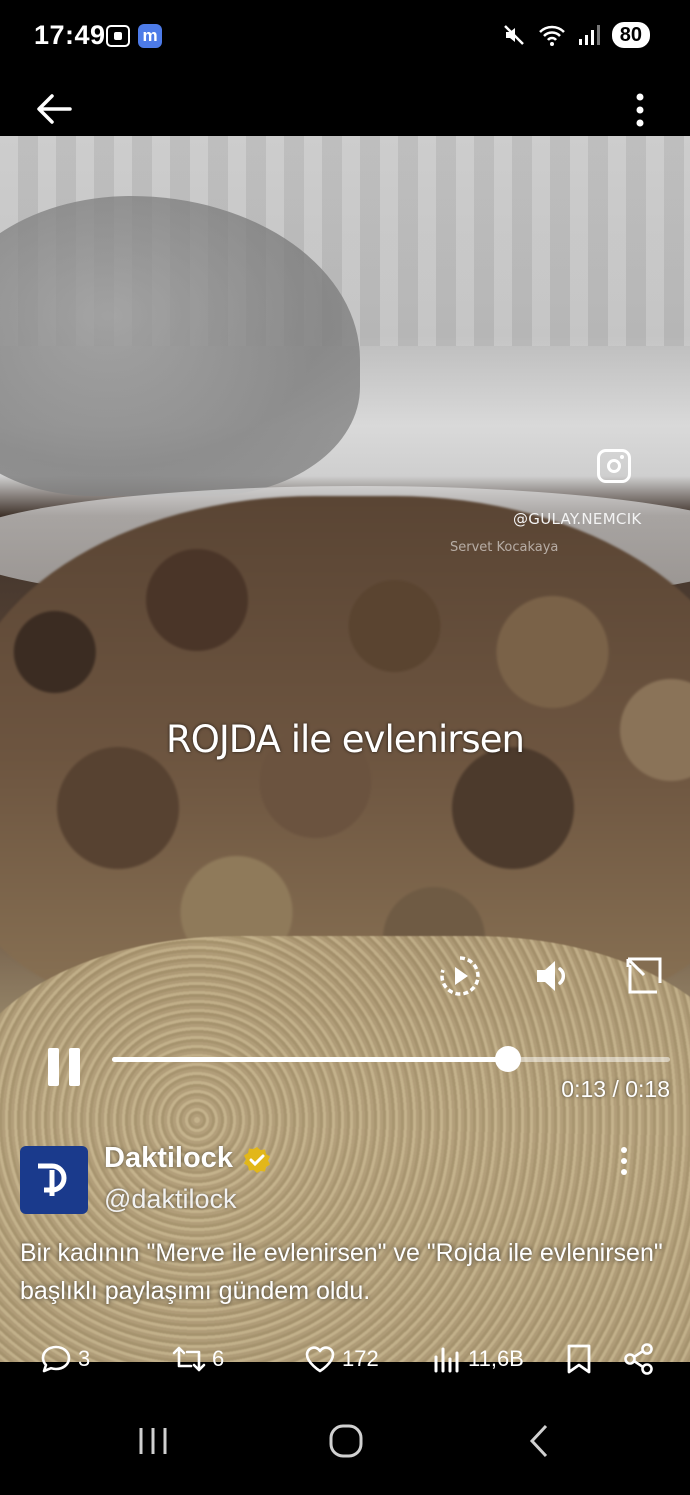 The width and height of the screenshot is (690, 1495). I want to click on video-caption: ROJDA ile evlenirsen, so click(345, 739).